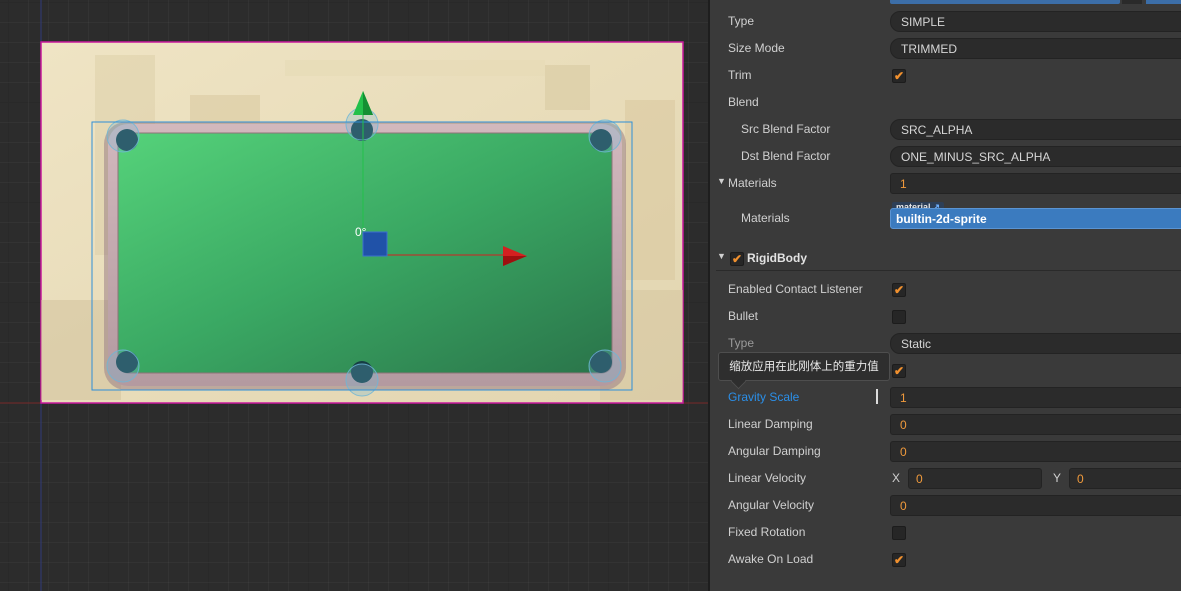 The image size is (1181, 591). I want to click on linear-damping-input: 0, so click(1035, 424).